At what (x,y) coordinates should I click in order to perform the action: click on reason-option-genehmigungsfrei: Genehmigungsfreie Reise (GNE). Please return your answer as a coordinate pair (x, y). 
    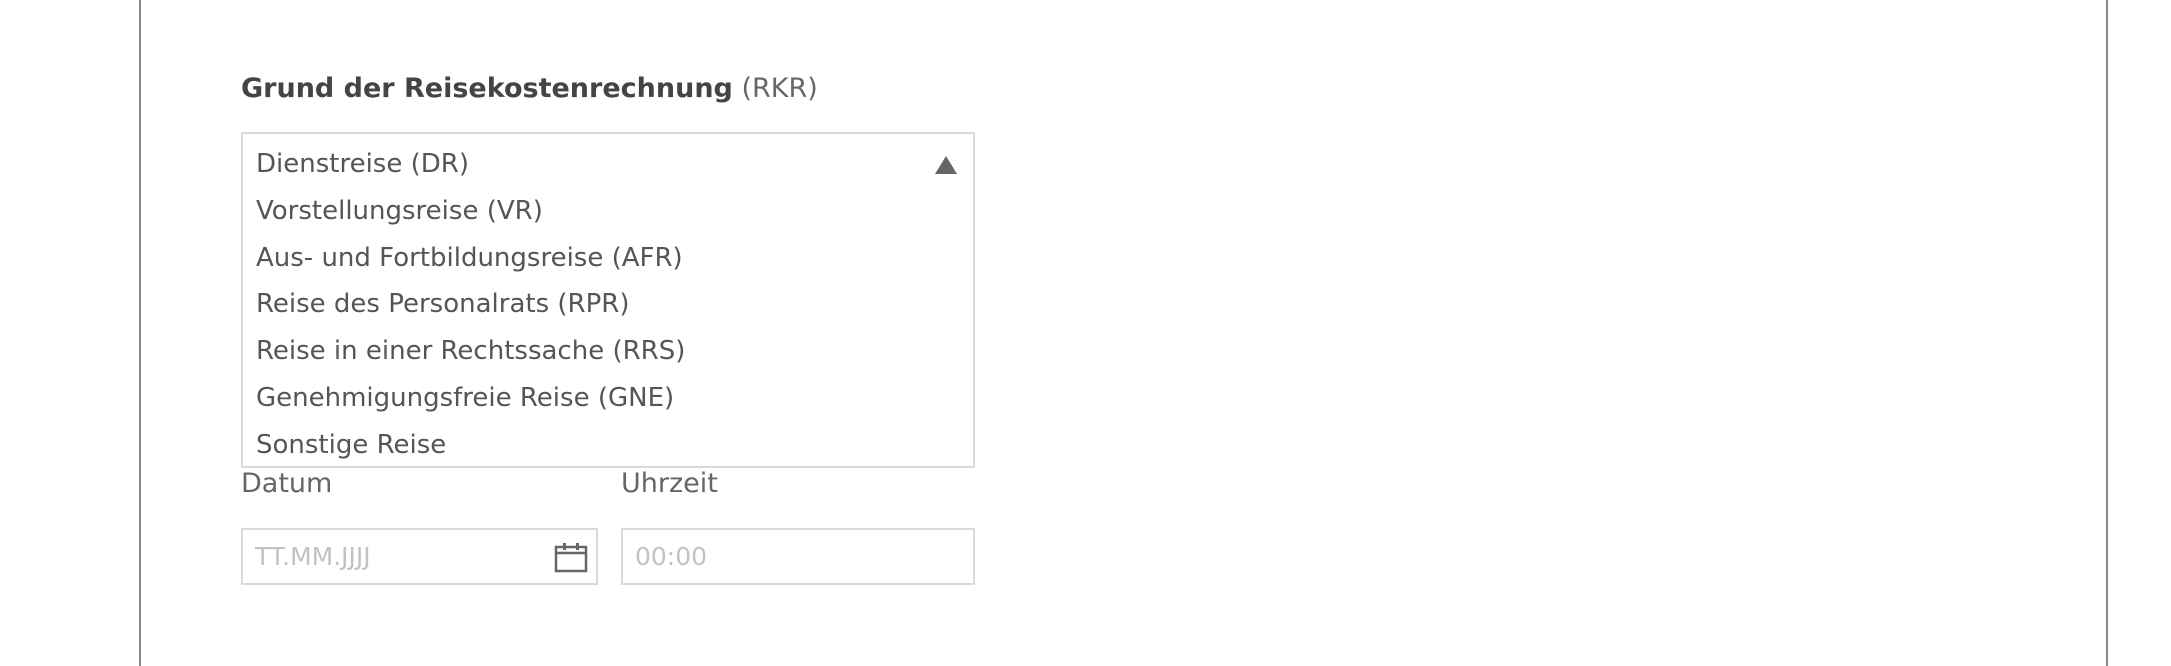
    Looking at the image, I should click on (470, 398).